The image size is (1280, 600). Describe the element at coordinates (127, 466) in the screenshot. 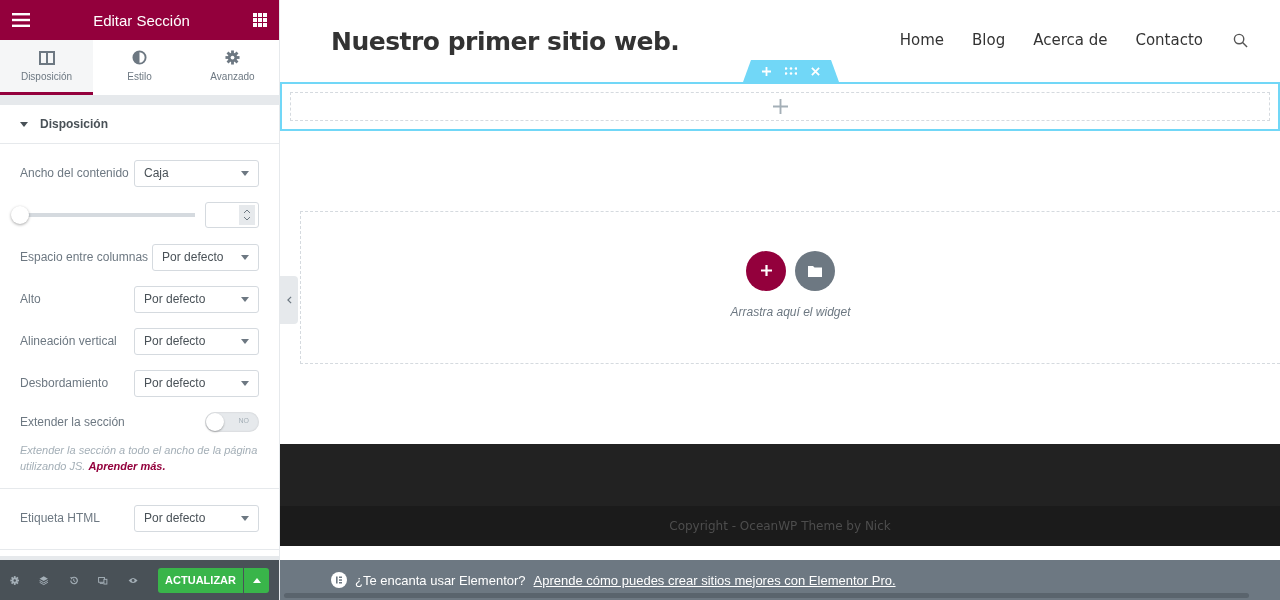

I see `learn-more-link: Aprender más.` at that location.